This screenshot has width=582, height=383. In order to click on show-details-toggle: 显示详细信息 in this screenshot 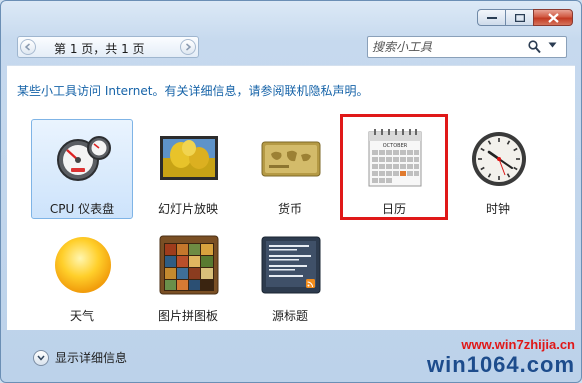, I will do `click(80, 357)`.